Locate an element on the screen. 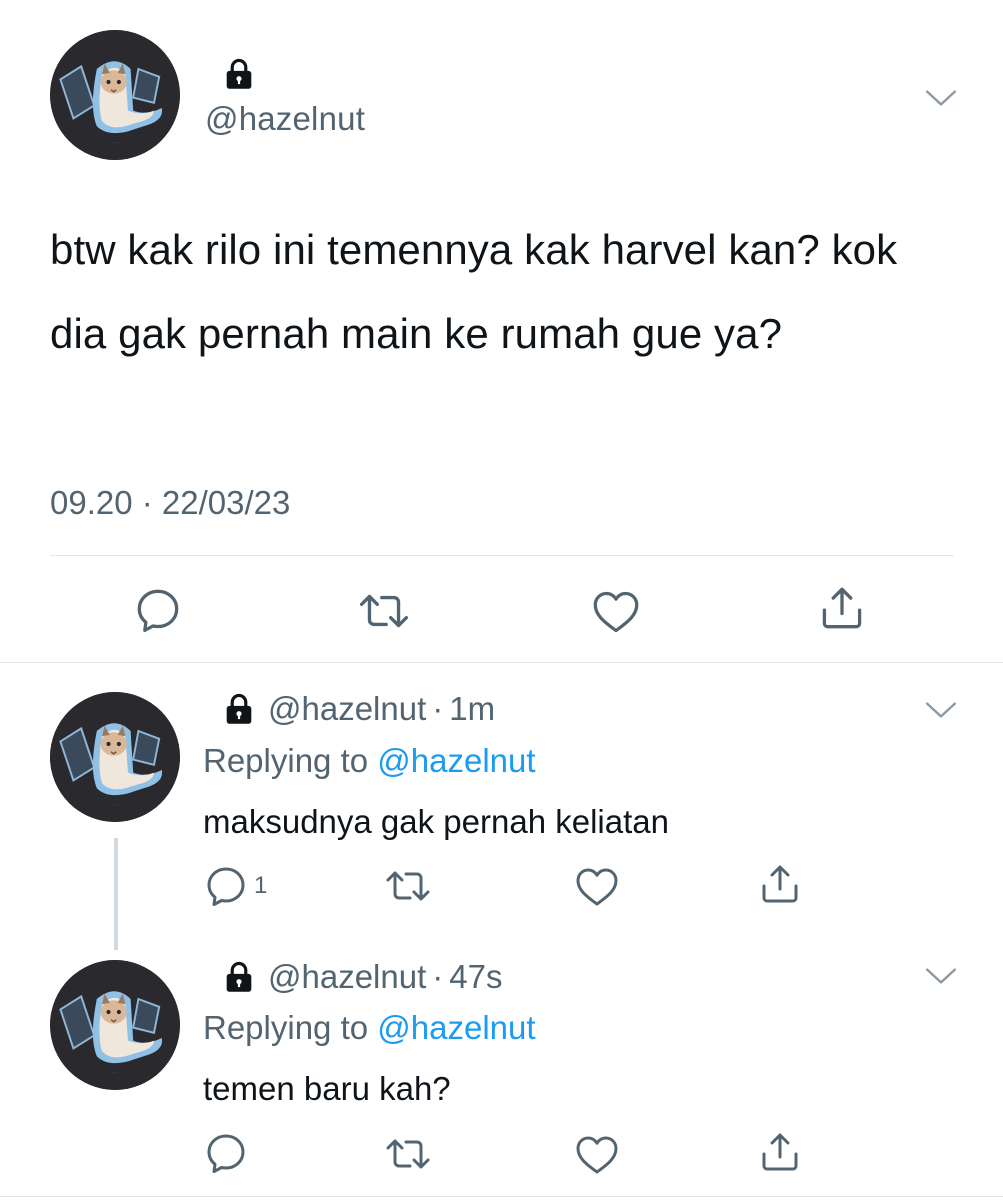  section-divider is located at coordinates (501, 662).